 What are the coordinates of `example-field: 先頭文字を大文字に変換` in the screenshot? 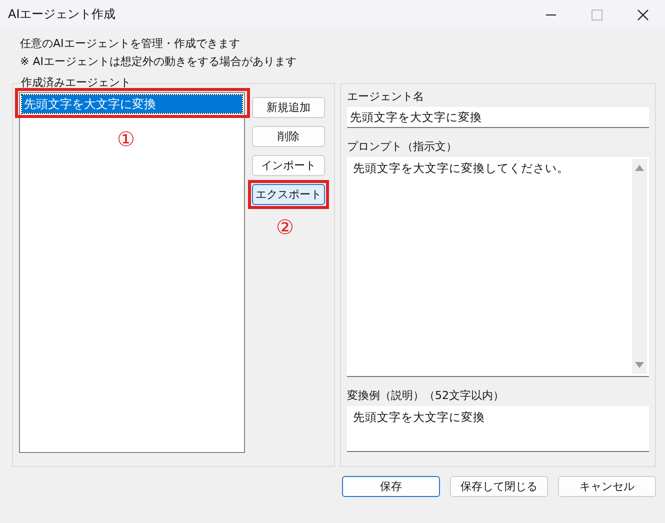 It's located at (498, 429).